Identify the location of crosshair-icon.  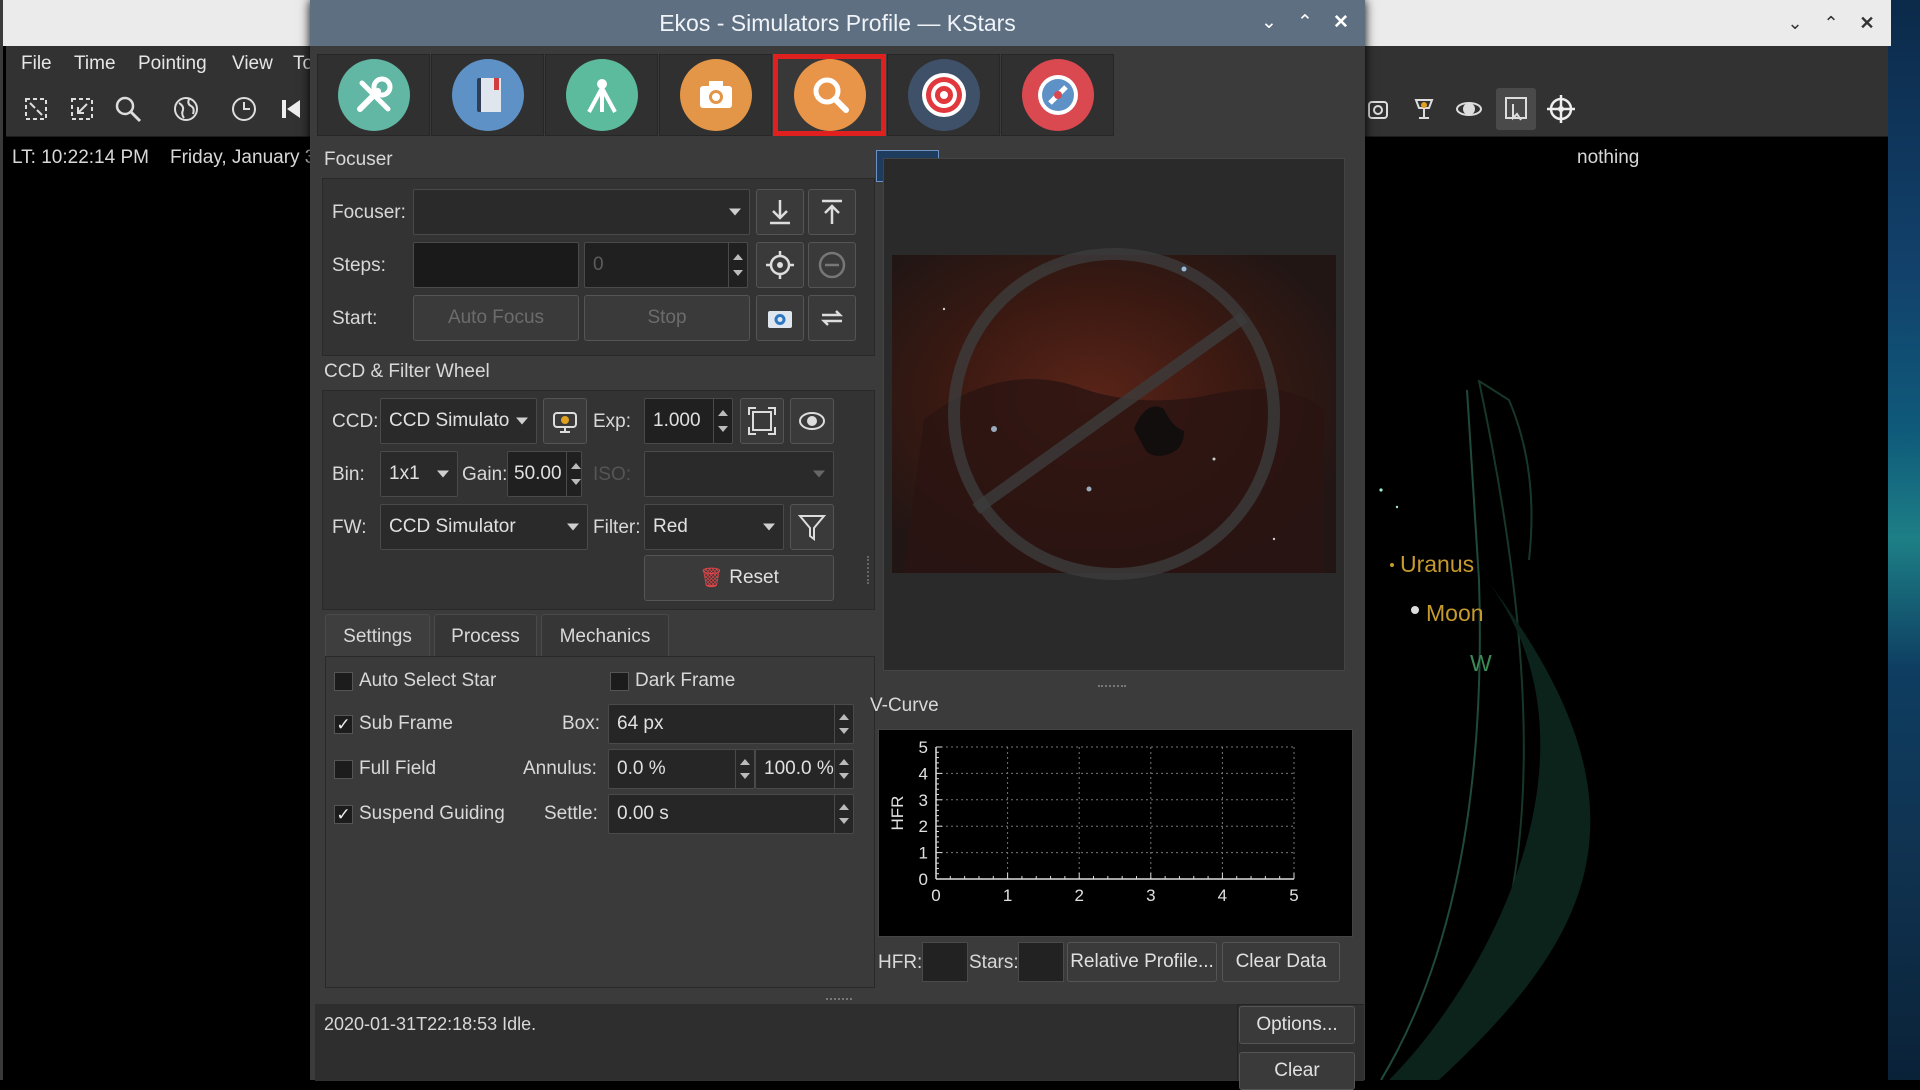
(1561, 109).